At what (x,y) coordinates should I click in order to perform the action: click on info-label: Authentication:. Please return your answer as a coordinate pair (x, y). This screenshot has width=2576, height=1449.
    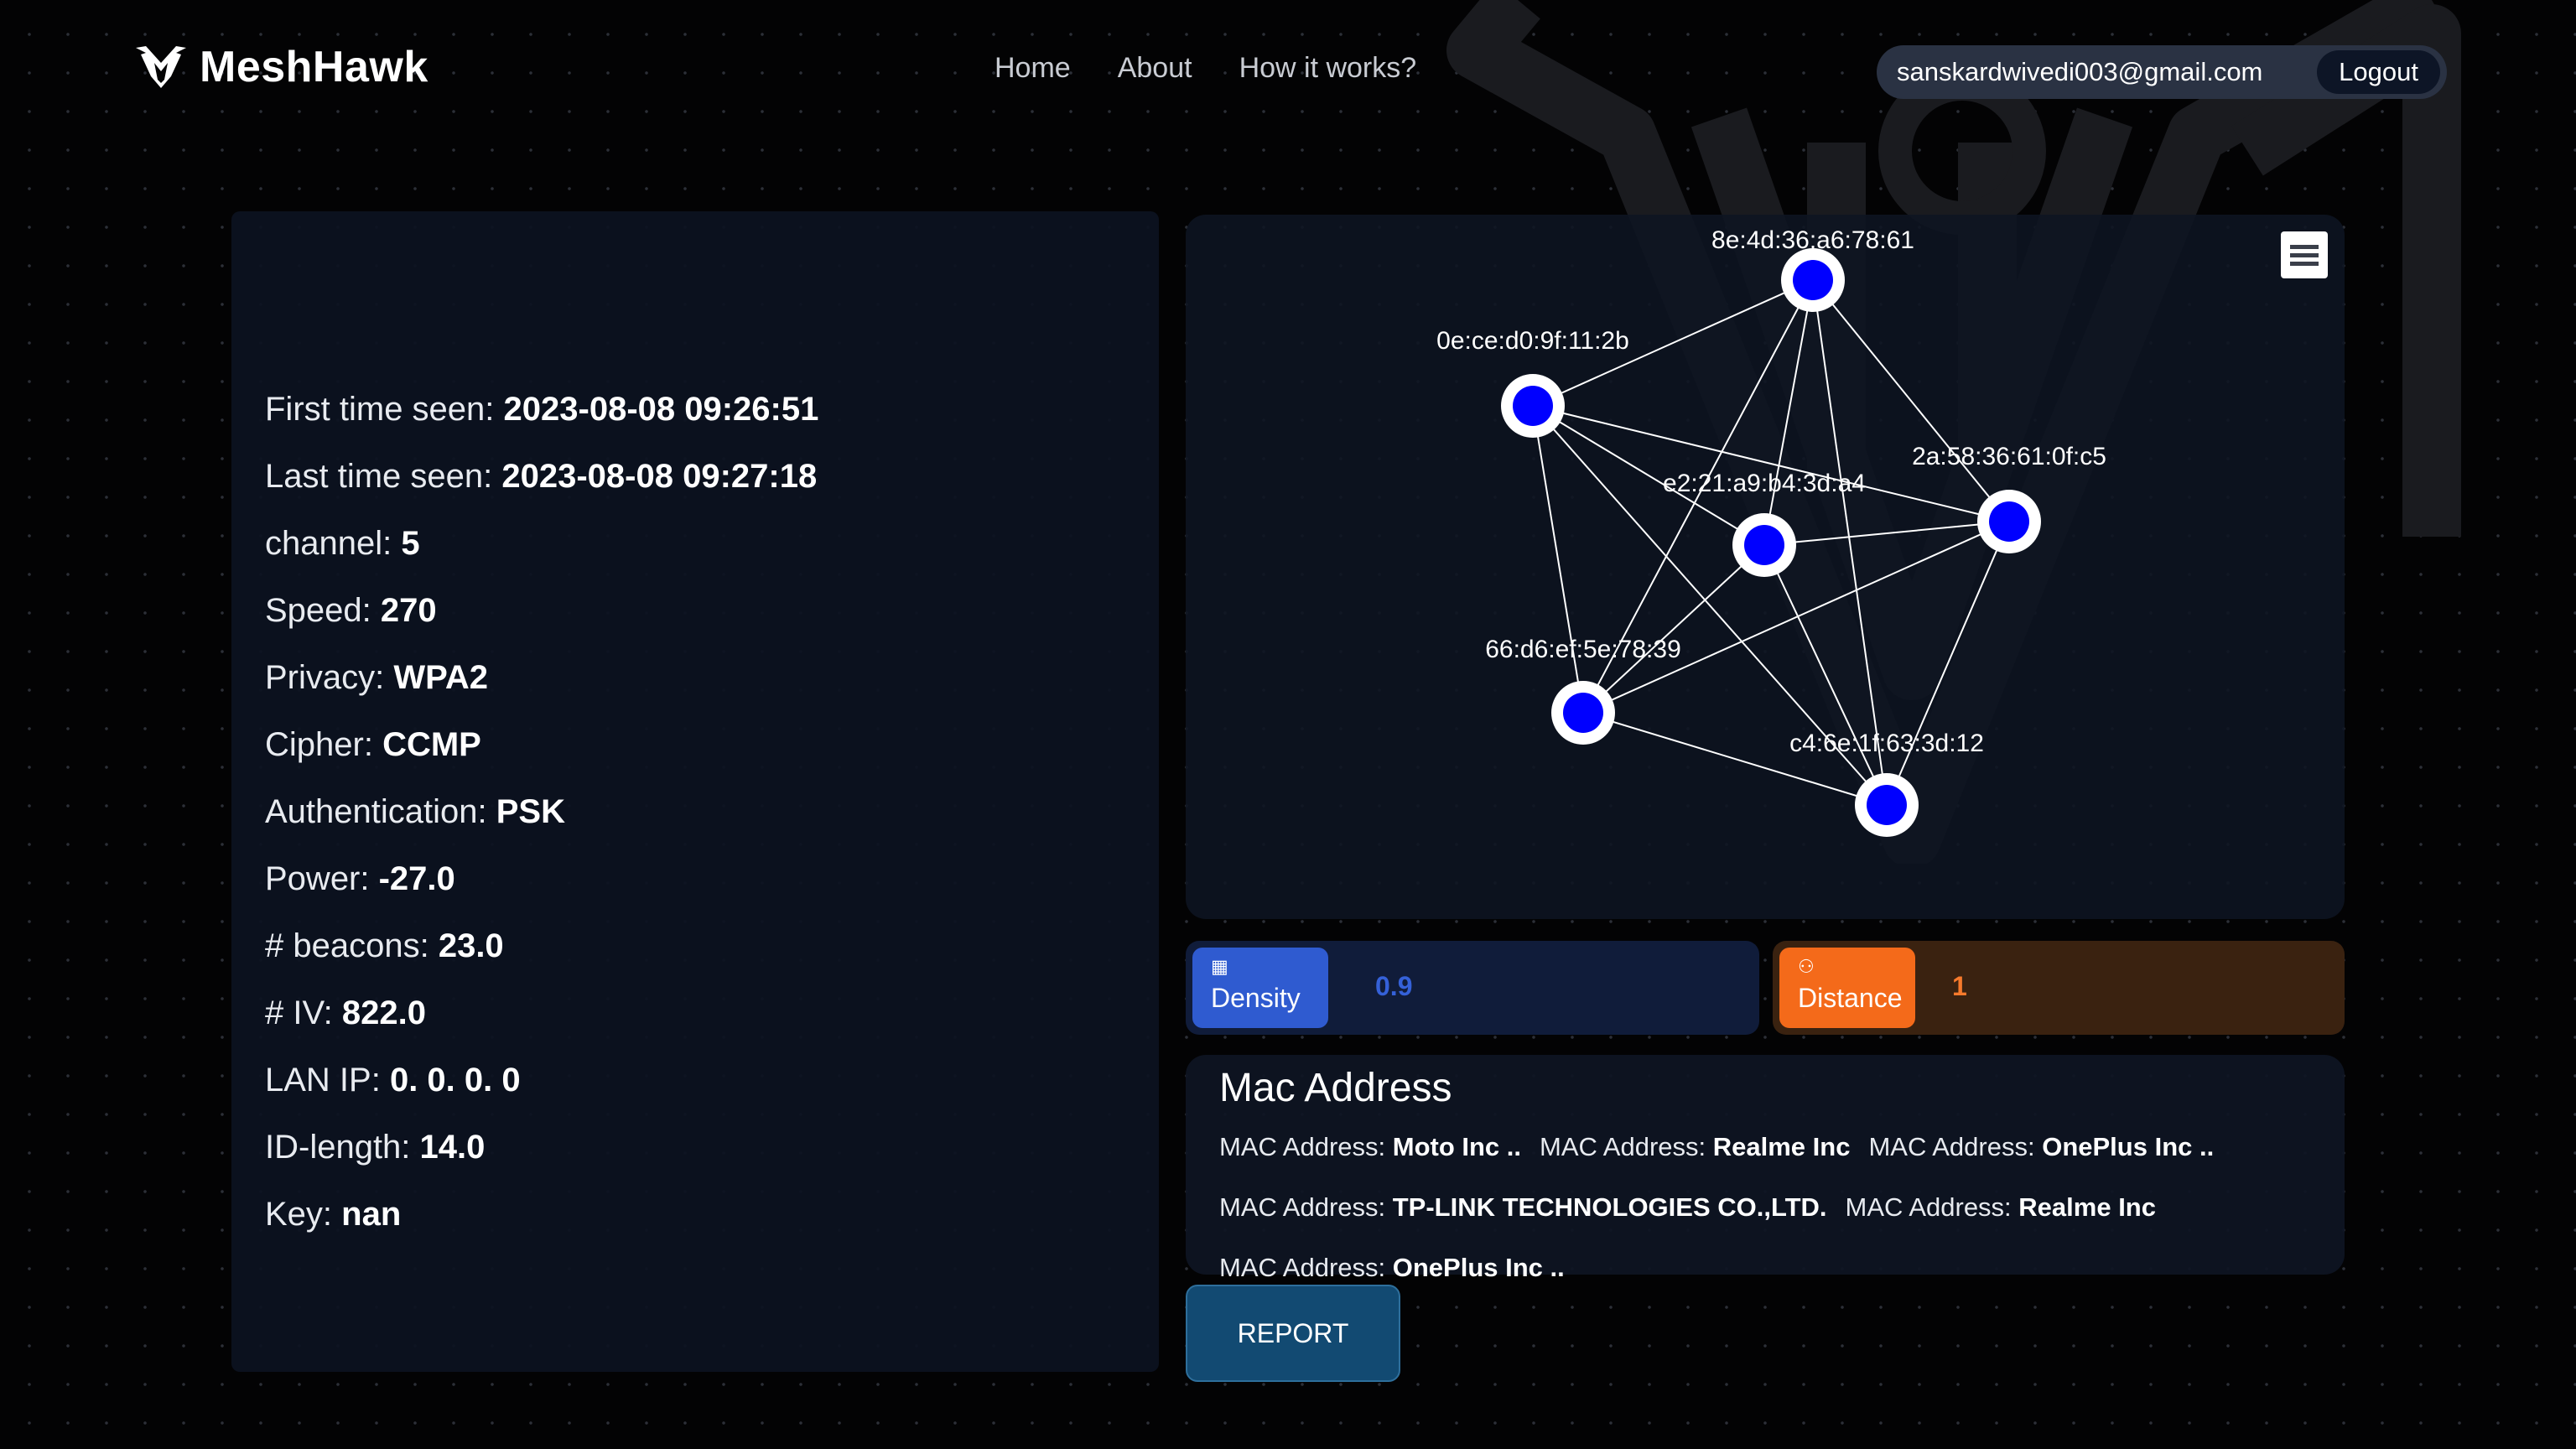
    Looking at the image, I should click on (380, 811).